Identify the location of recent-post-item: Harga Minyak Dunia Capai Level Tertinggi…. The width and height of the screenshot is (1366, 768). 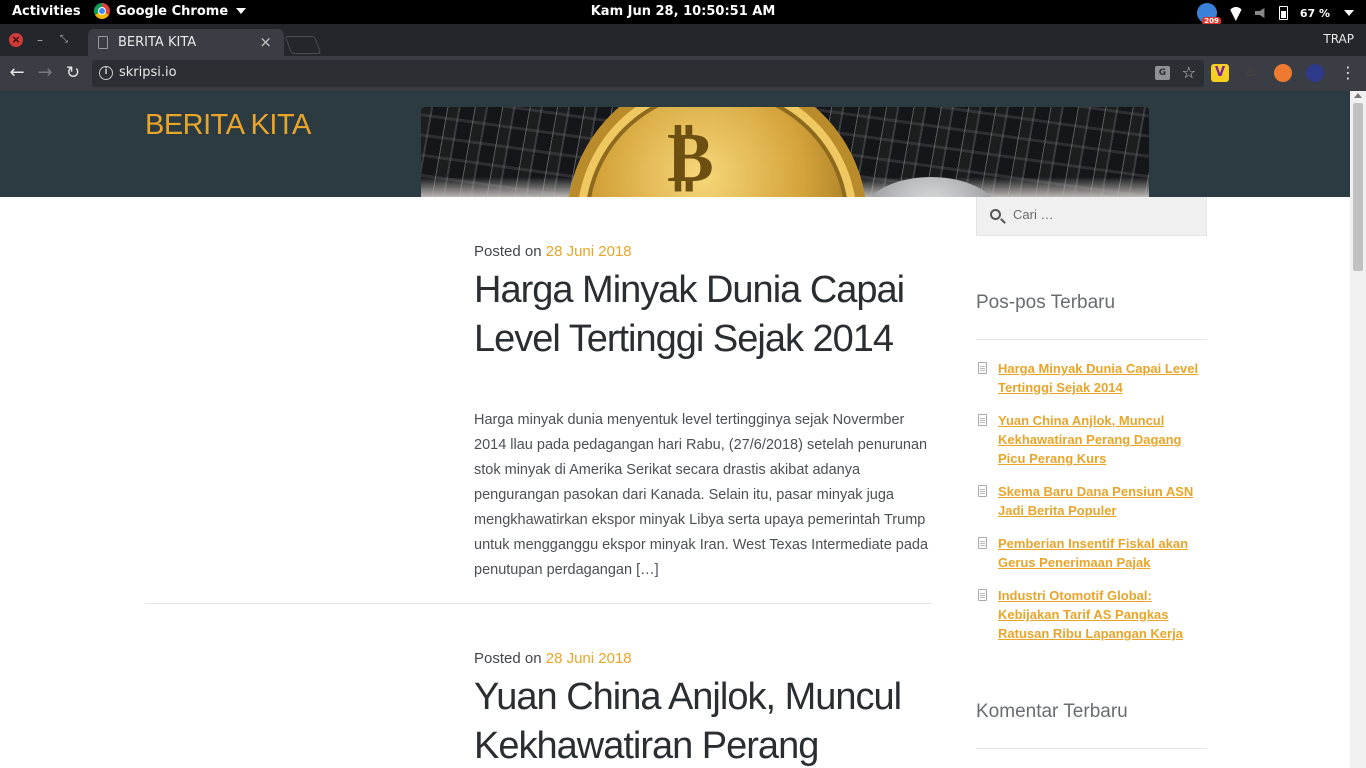
(1093, 378).